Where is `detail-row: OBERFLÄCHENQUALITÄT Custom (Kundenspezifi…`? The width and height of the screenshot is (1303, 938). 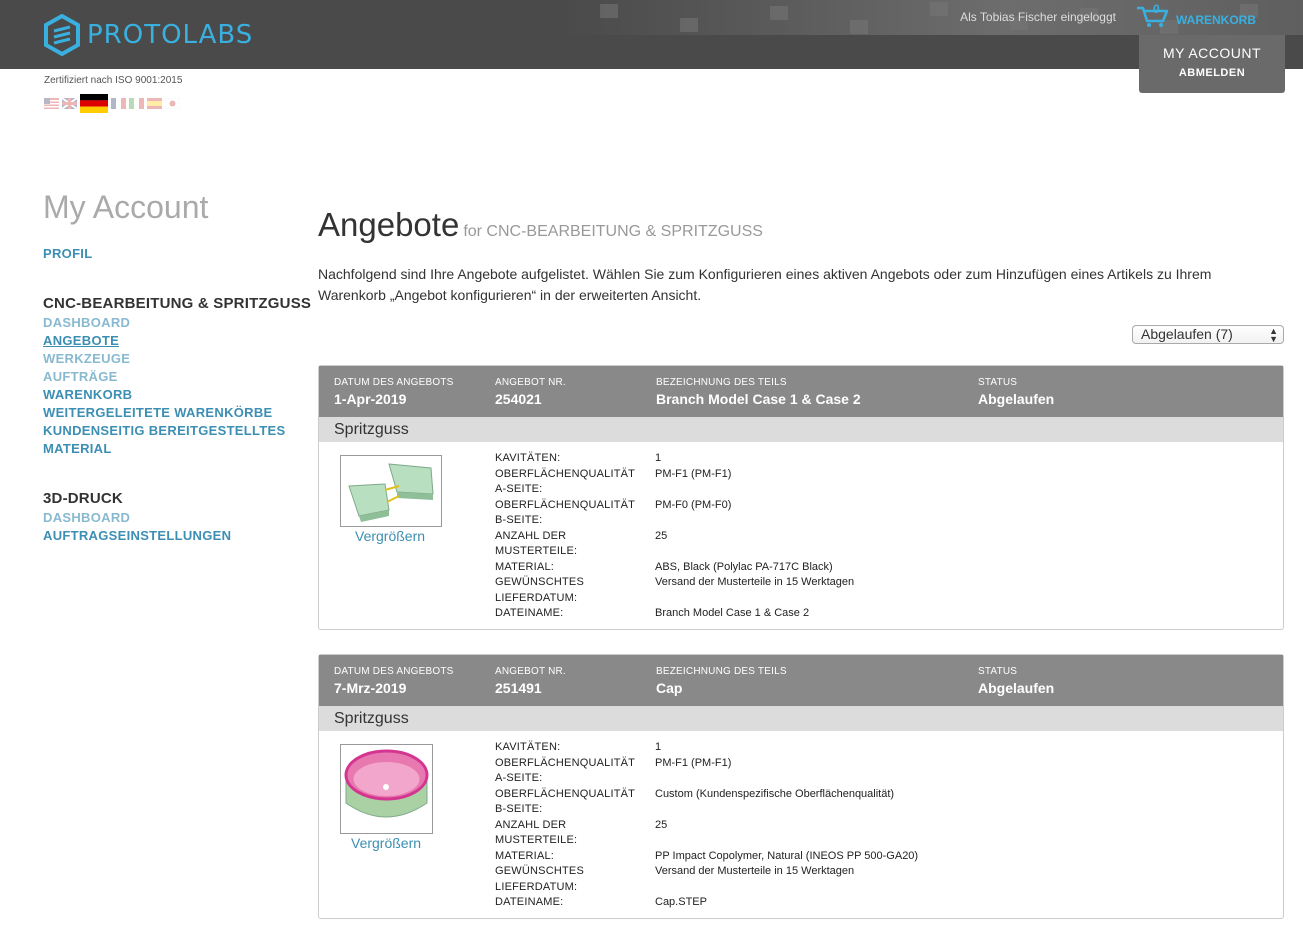 detail-row: OBERFLÄCHENQUALITÄT Custom (Kundenspezifi… is located at coordinates (706, 795).